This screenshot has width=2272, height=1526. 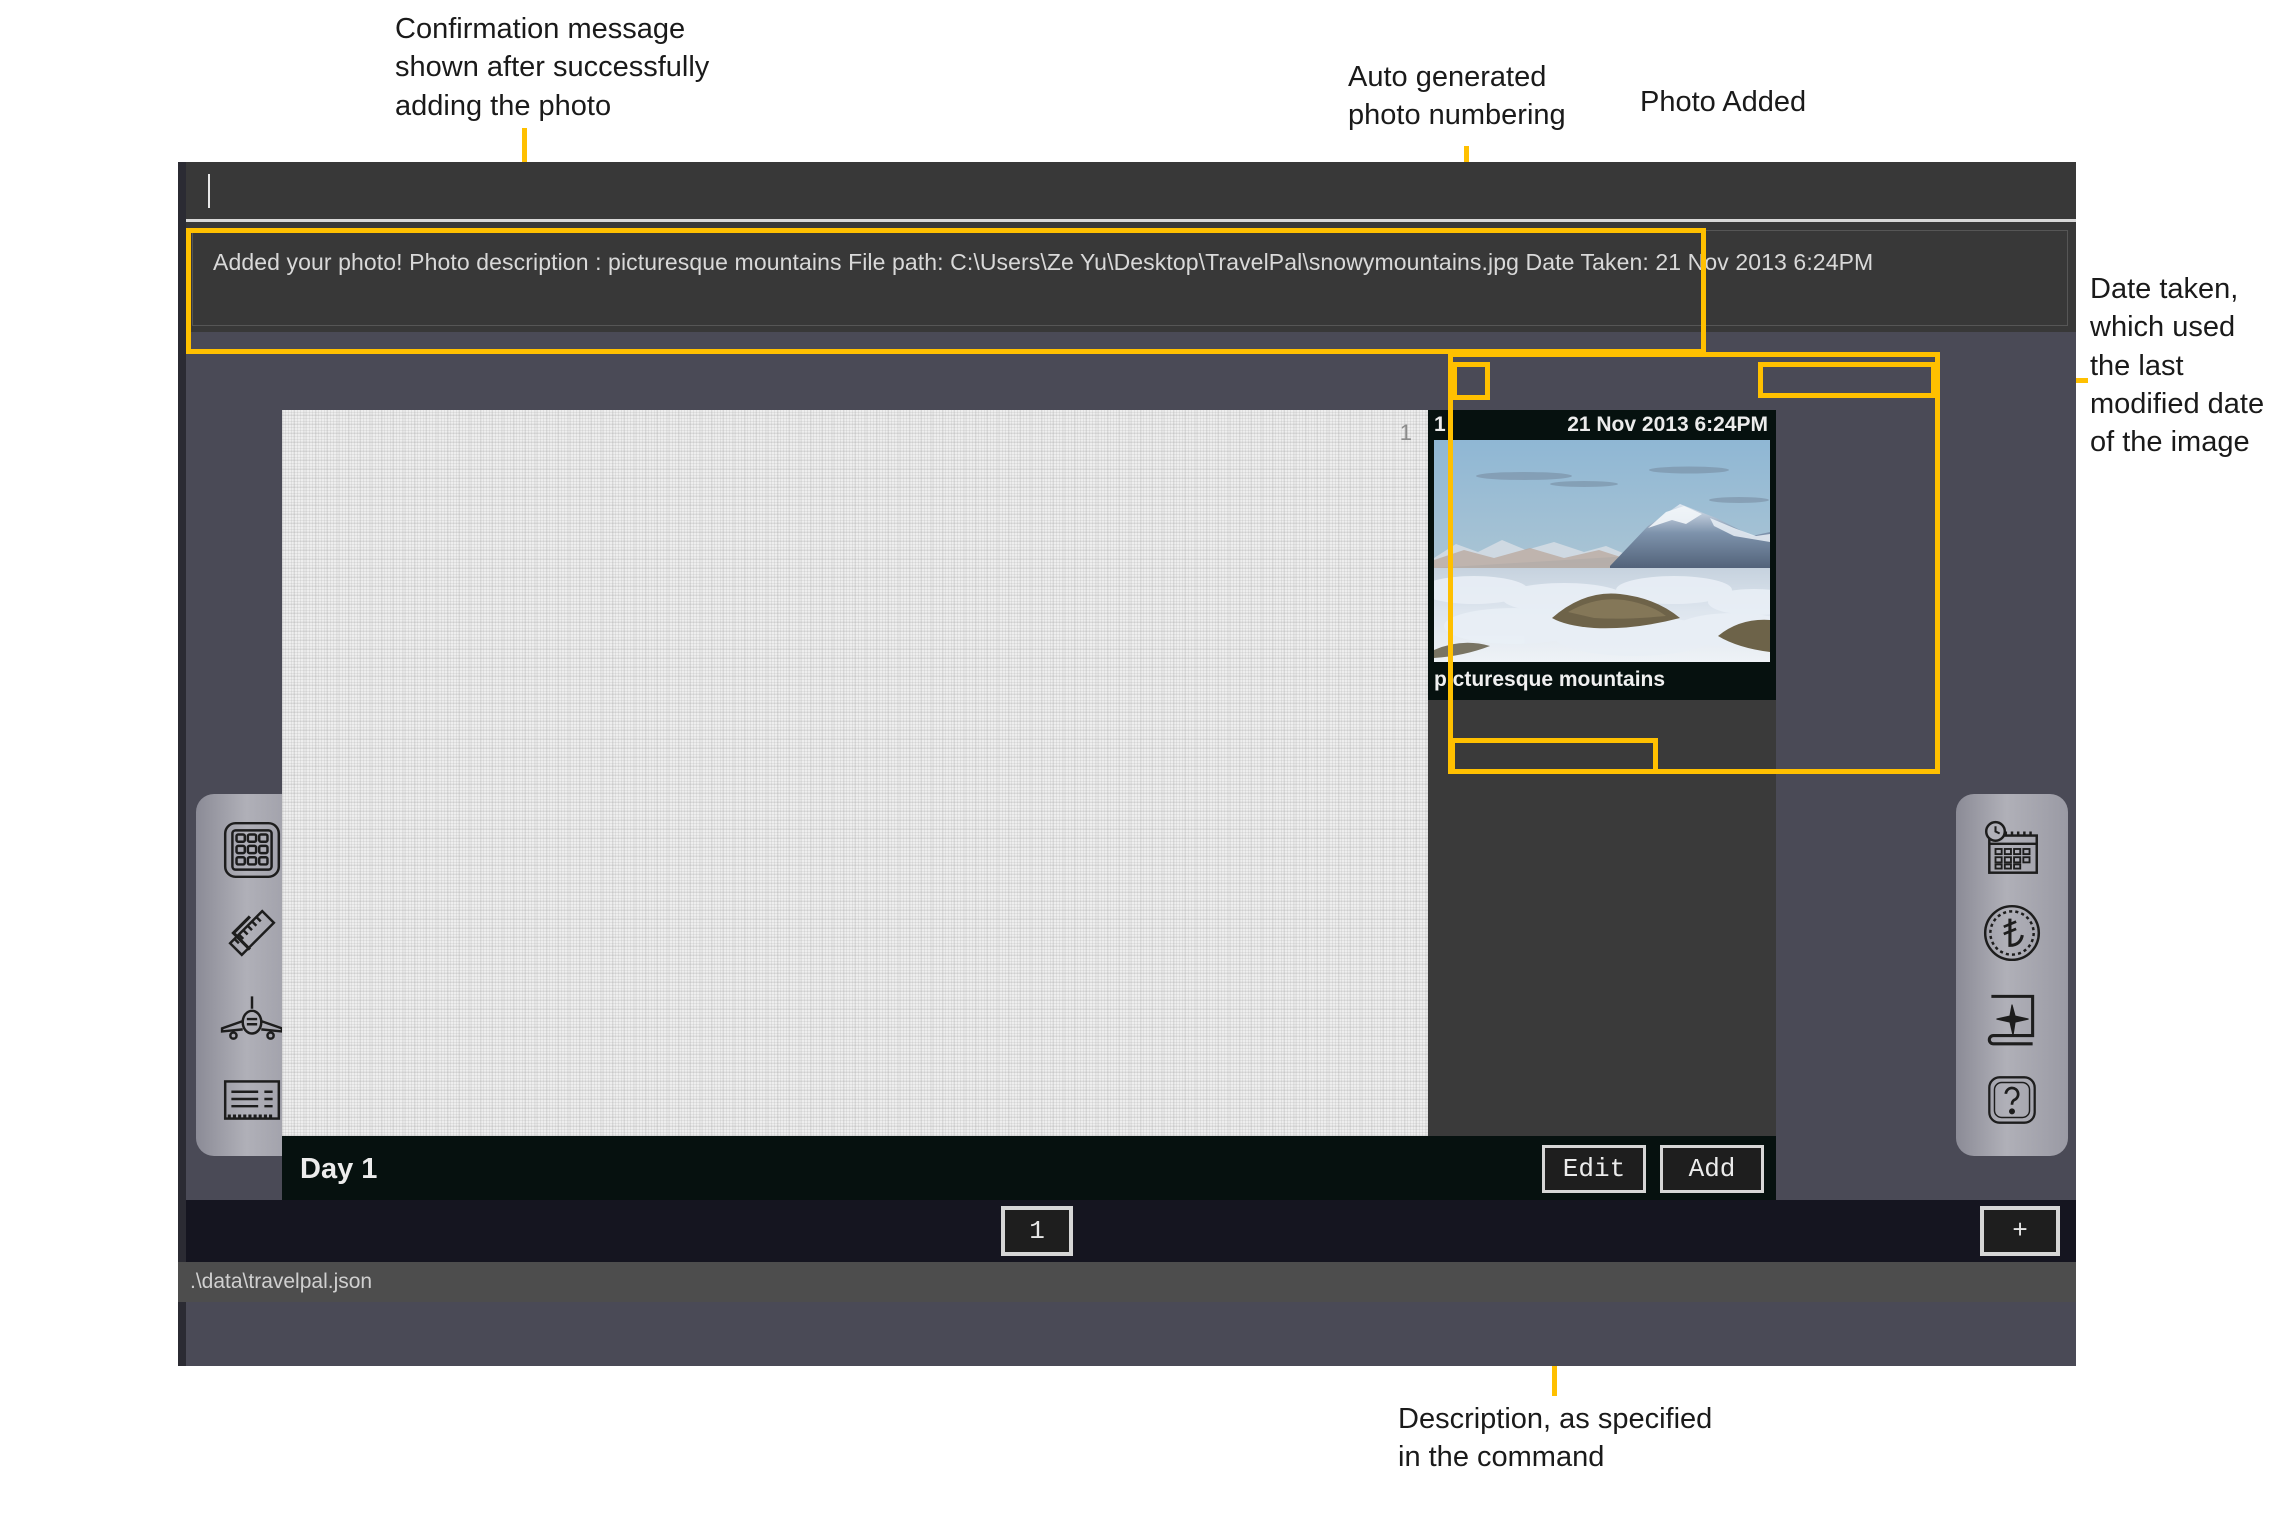 I want to click on status-bar: .\data\travelpal.json, so click(x=1127, y=1282).